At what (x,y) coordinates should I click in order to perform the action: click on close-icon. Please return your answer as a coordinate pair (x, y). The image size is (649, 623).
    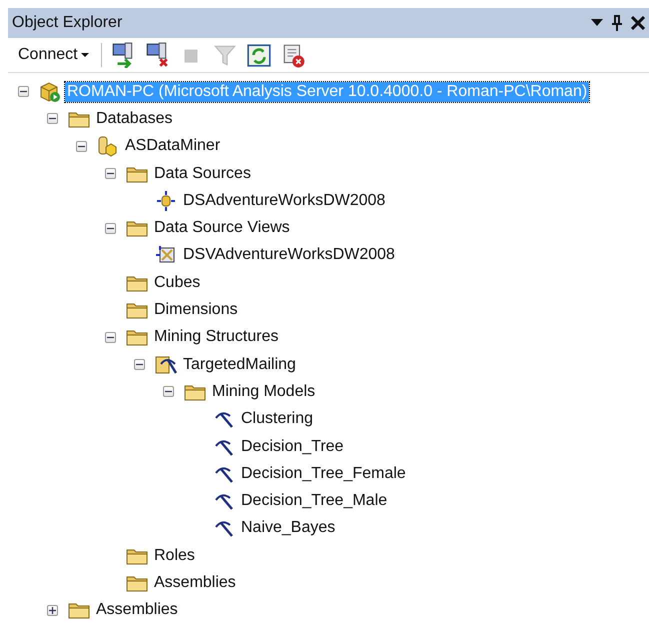
    Looking at the image, I should click on (638, 23).